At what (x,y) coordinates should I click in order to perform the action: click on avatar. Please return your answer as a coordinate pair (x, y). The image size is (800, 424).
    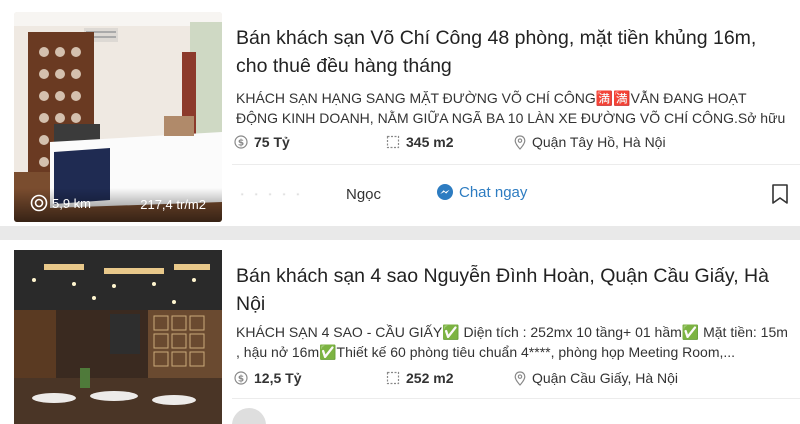
    Looking at the image, I should click on (249, 416).